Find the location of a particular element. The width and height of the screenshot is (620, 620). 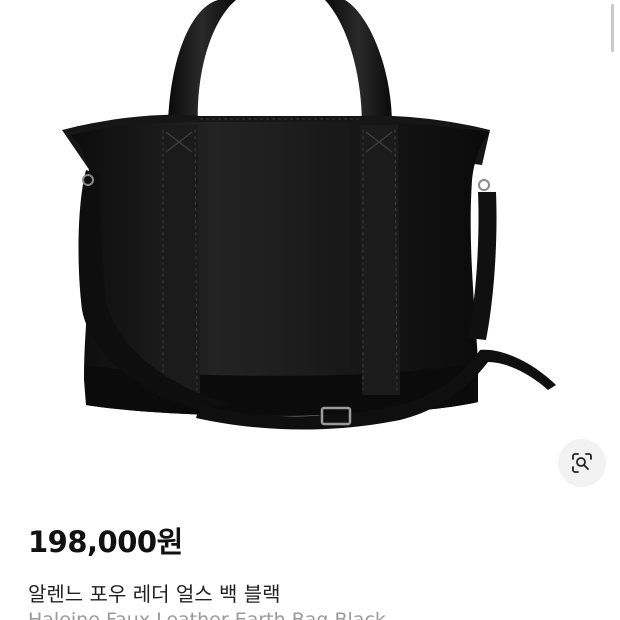

product-price: 198,000원 is located at coordinates (105, 542).